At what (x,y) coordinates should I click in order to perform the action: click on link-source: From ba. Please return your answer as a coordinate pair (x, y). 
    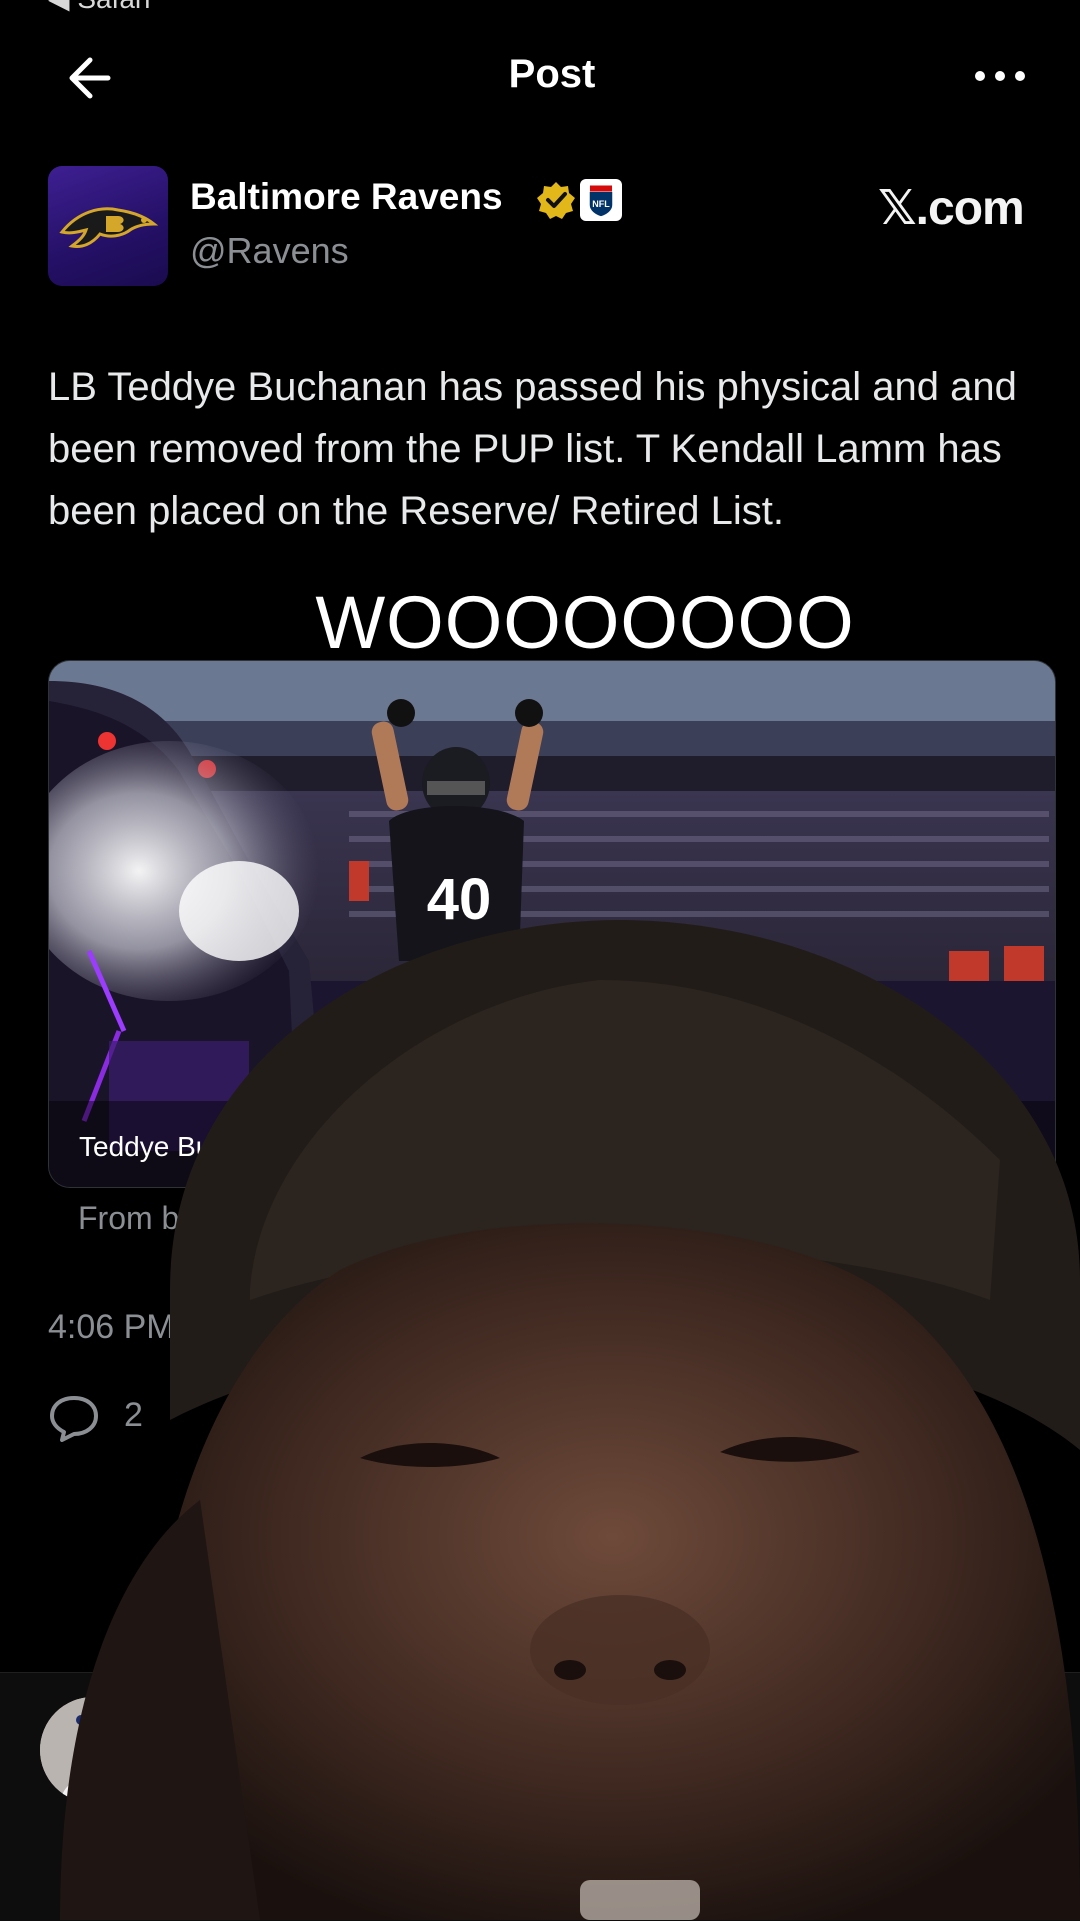
    Looking at the image, I should click on (137, 1218).